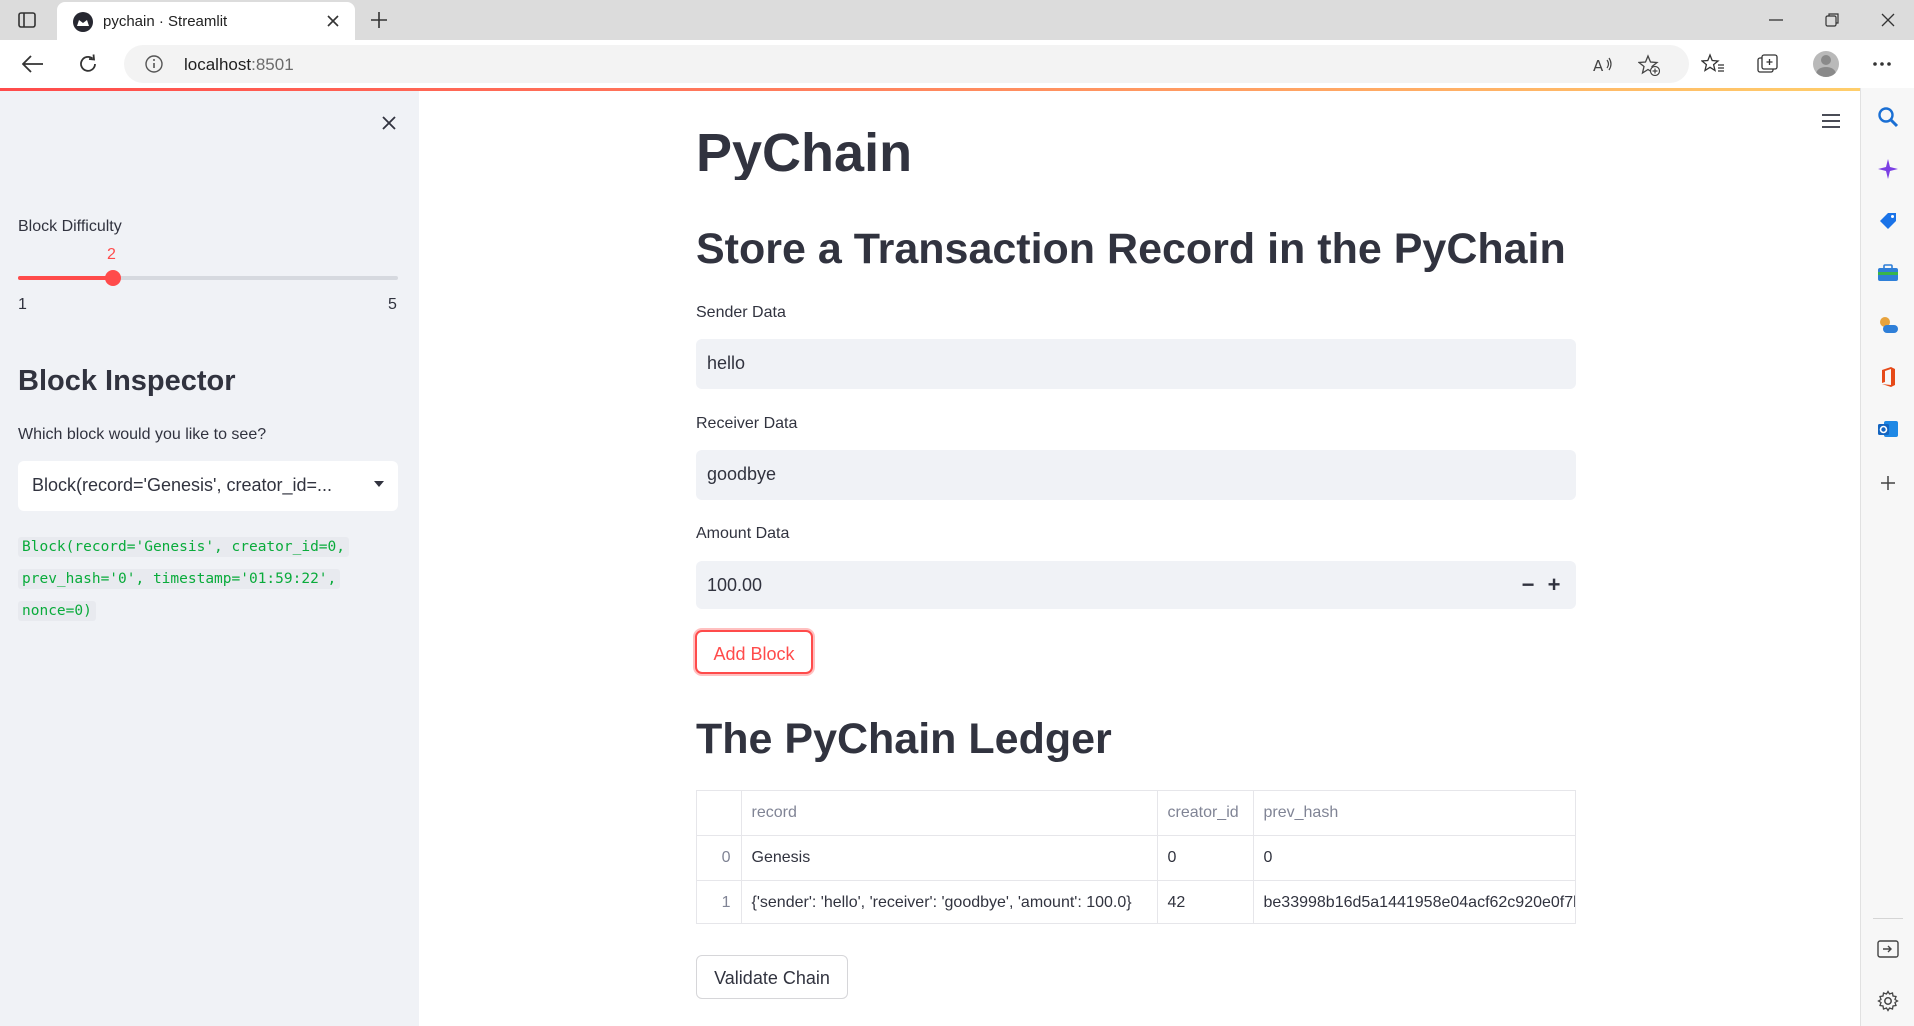  Describe the element at coordinates (218, 64) in the screenshot. I see `url-host: localhost` at that location.